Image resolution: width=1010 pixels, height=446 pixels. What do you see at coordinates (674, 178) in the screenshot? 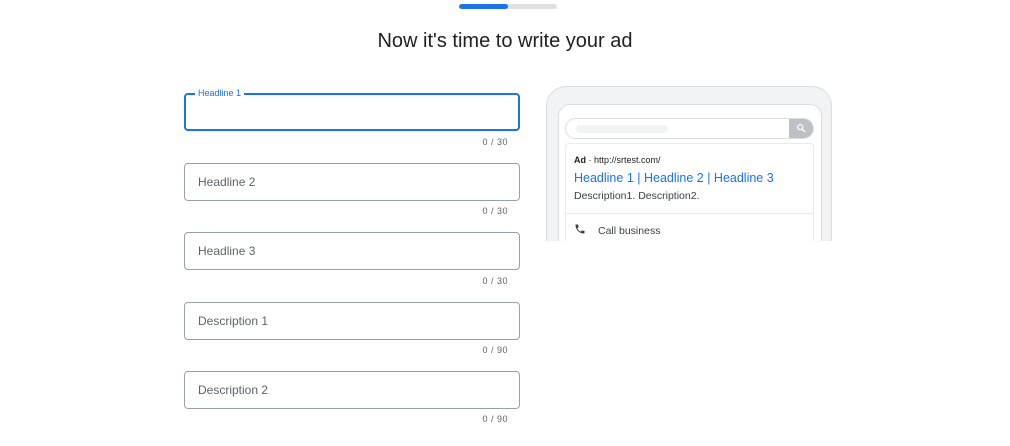
I see `preview-ad-headline: Headline 1 | Headline 2 | Headline 3` at bounding box center [674, 178].